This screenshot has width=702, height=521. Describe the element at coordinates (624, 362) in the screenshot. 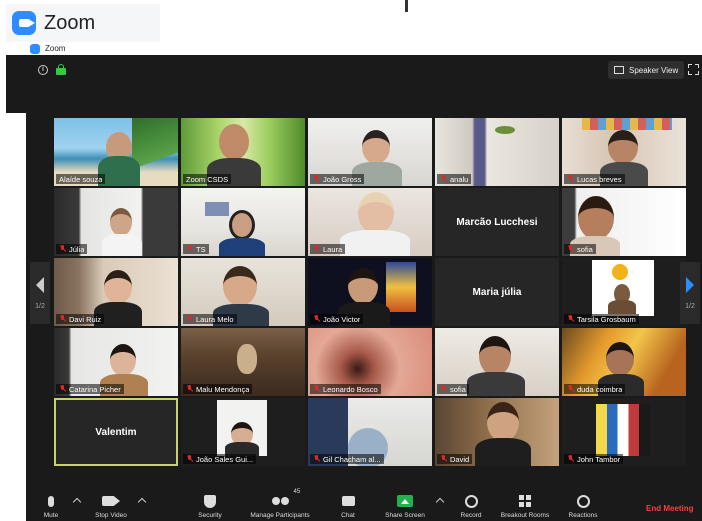

I see `participant-tile: duda coimbra` at that location.